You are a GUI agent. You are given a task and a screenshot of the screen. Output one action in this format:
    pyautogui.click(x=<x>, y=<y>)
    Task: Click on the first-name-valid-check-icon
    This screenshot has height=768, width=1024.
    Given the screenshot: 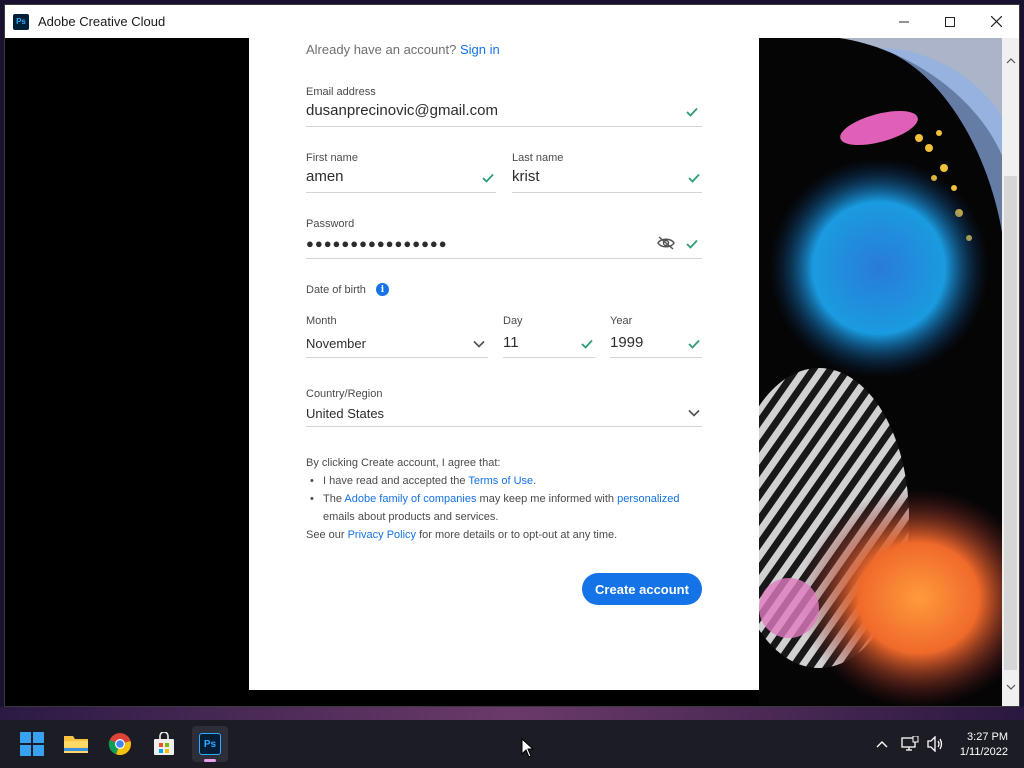 What is the action you would take?
    pyautogui.click(x=488, y=178)
    